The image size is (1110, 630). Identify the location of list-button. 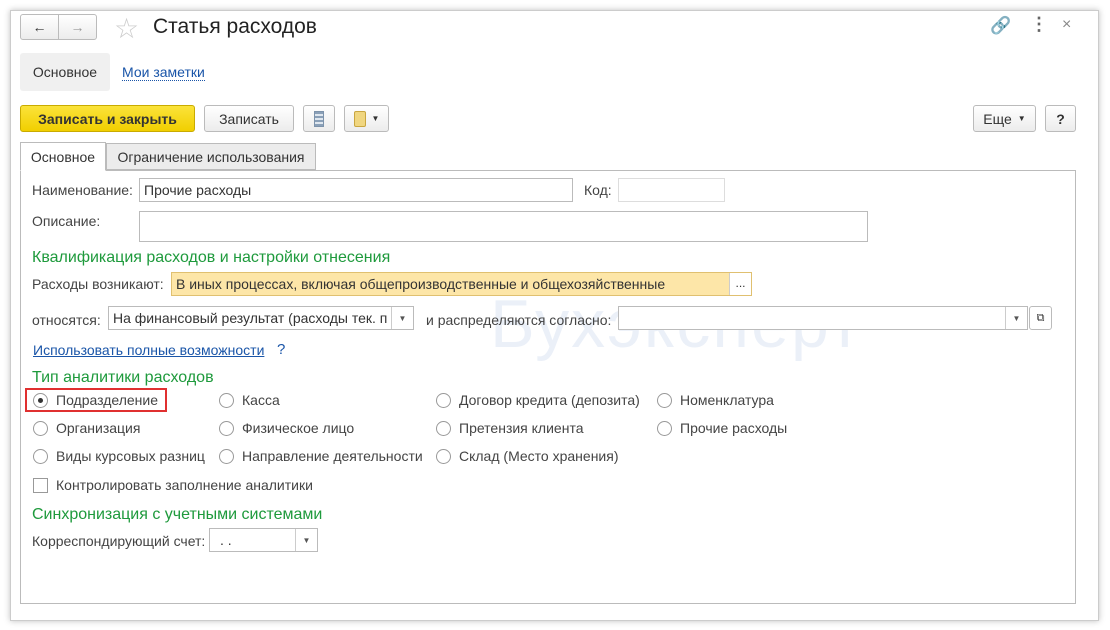
(319, 118).